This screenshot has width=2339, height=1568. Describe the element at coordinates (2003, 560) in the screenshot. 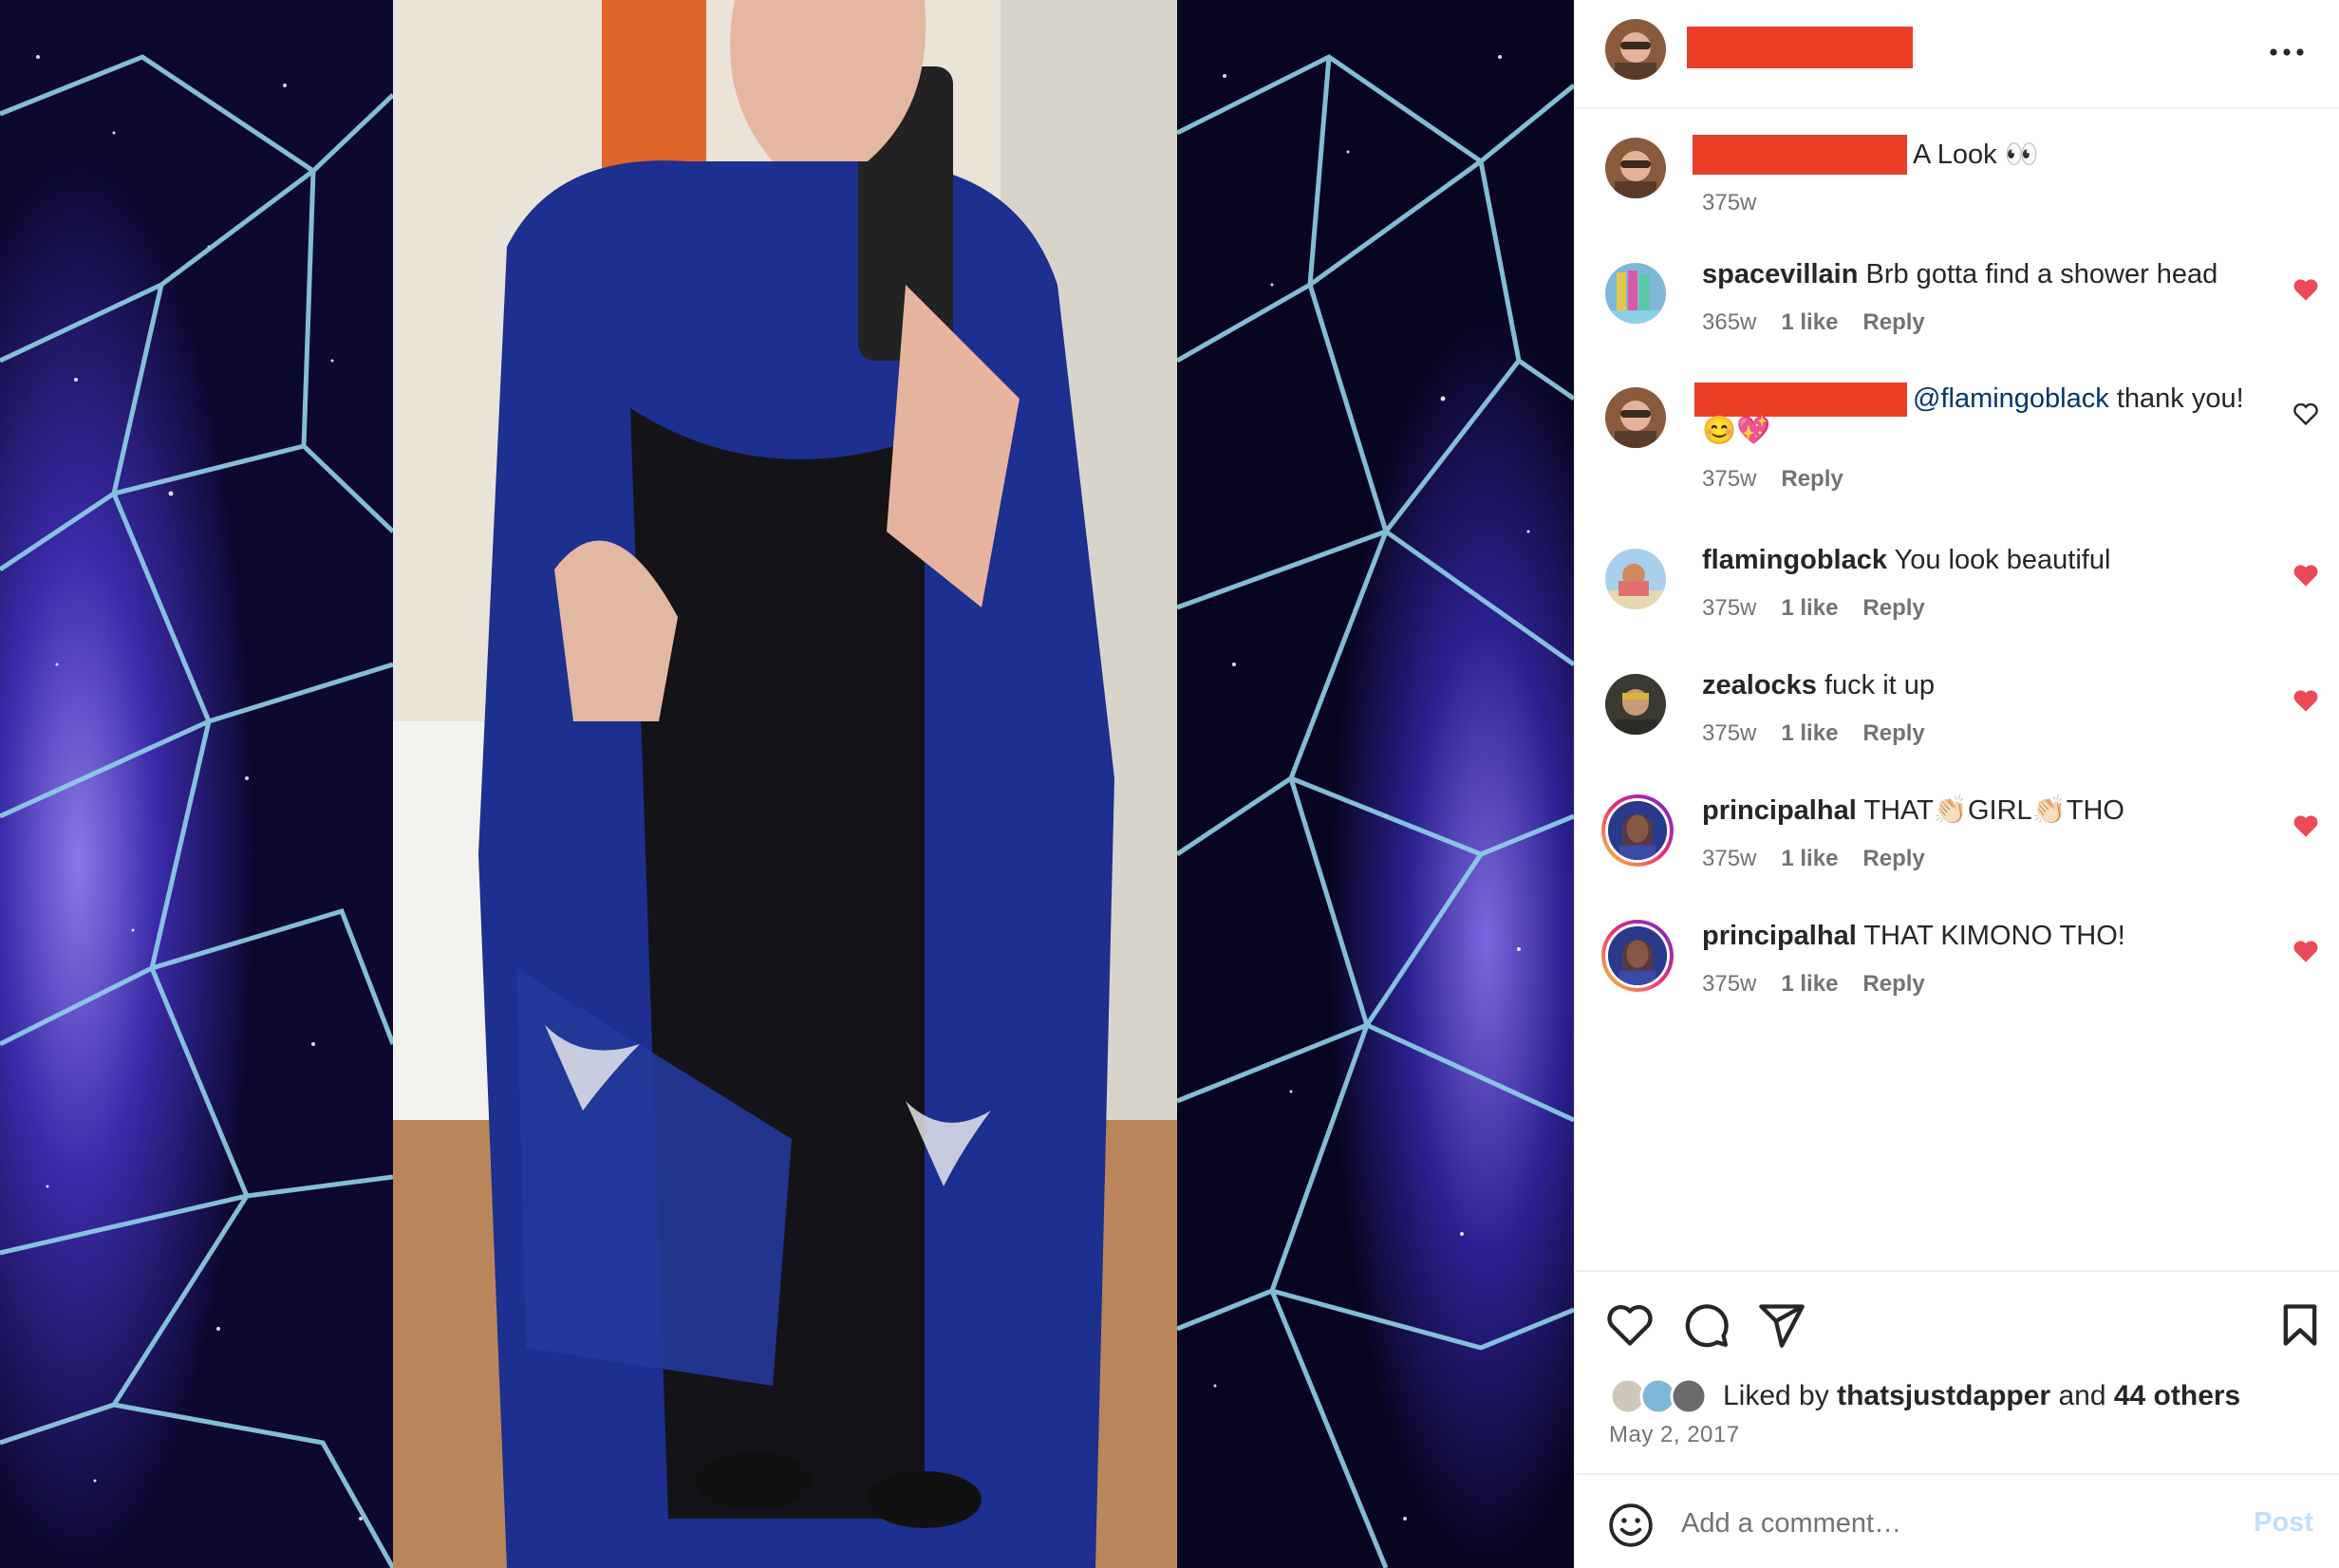

I see `comment-body: You look beautiful` at that location.